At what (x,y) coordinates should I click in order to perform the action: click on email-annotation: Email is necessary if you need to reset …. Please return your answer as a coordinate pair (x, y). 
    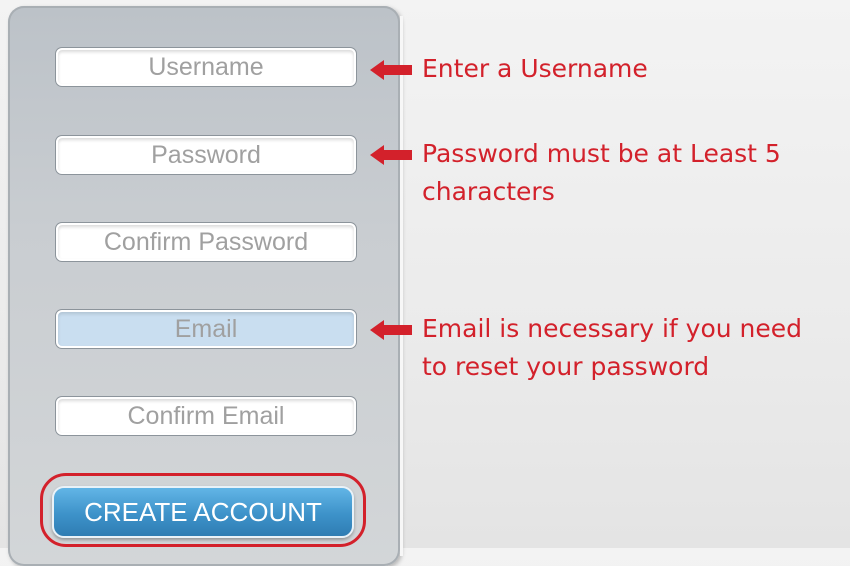
    Looking at the image, I should click on (586, 348).